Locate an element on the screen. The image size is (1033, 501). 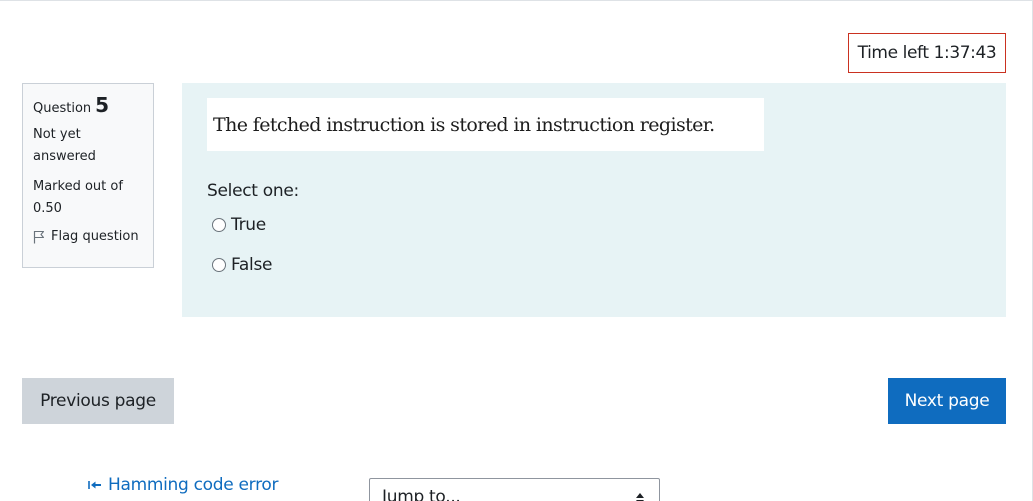
option-false-label: False is located at coordinates (252, 265).